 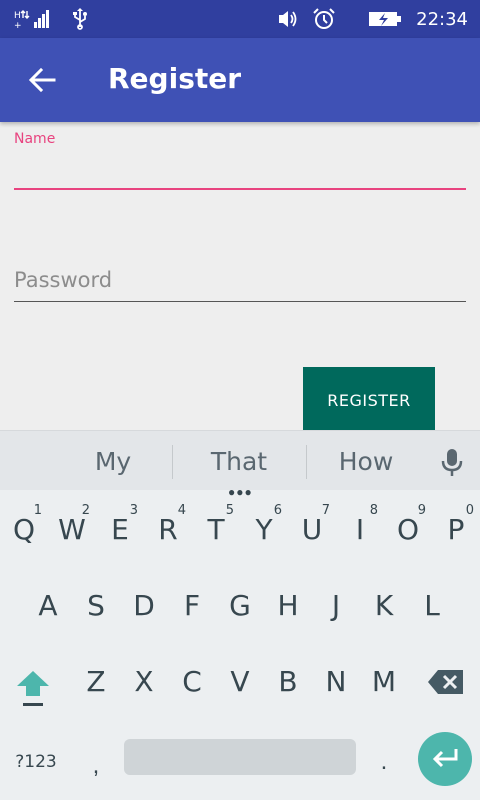 I want to click on key-label: E, so click(x=120, y=529).